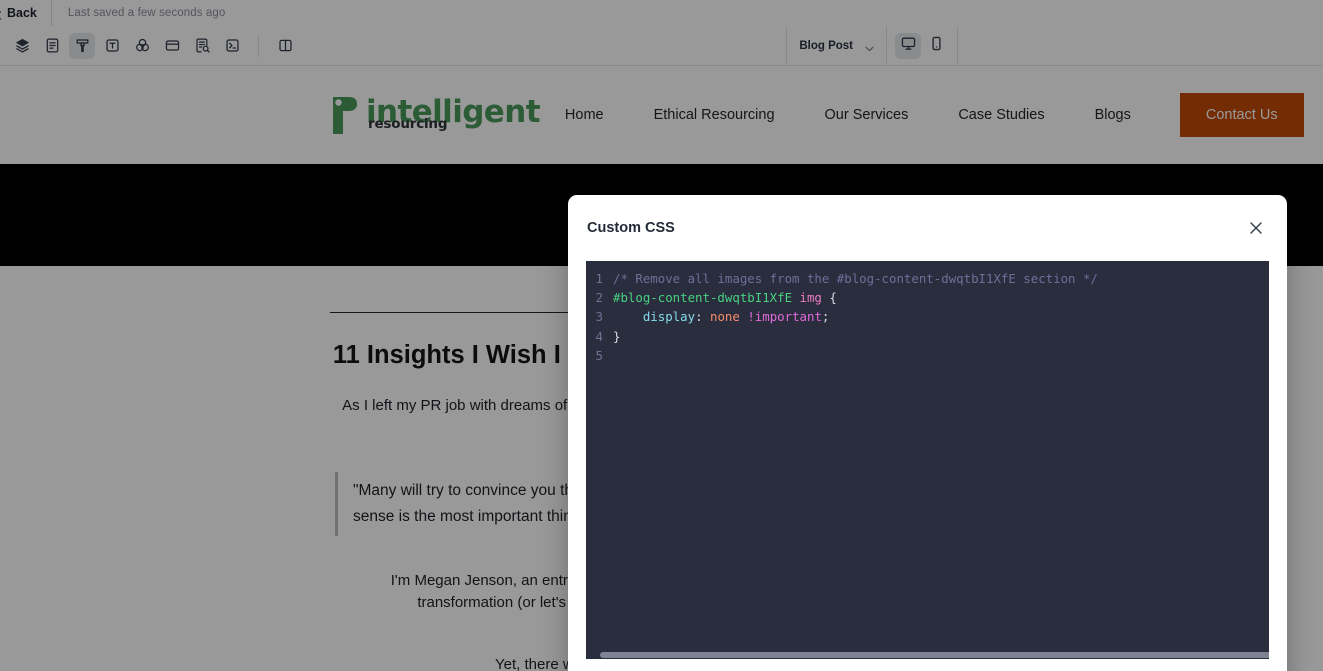 The width and height of the screenshot is (1323, 671). Describe the element at coordinates (934, 655) in the screenshot. I see `editor-scrollbar-thumb` at that location.